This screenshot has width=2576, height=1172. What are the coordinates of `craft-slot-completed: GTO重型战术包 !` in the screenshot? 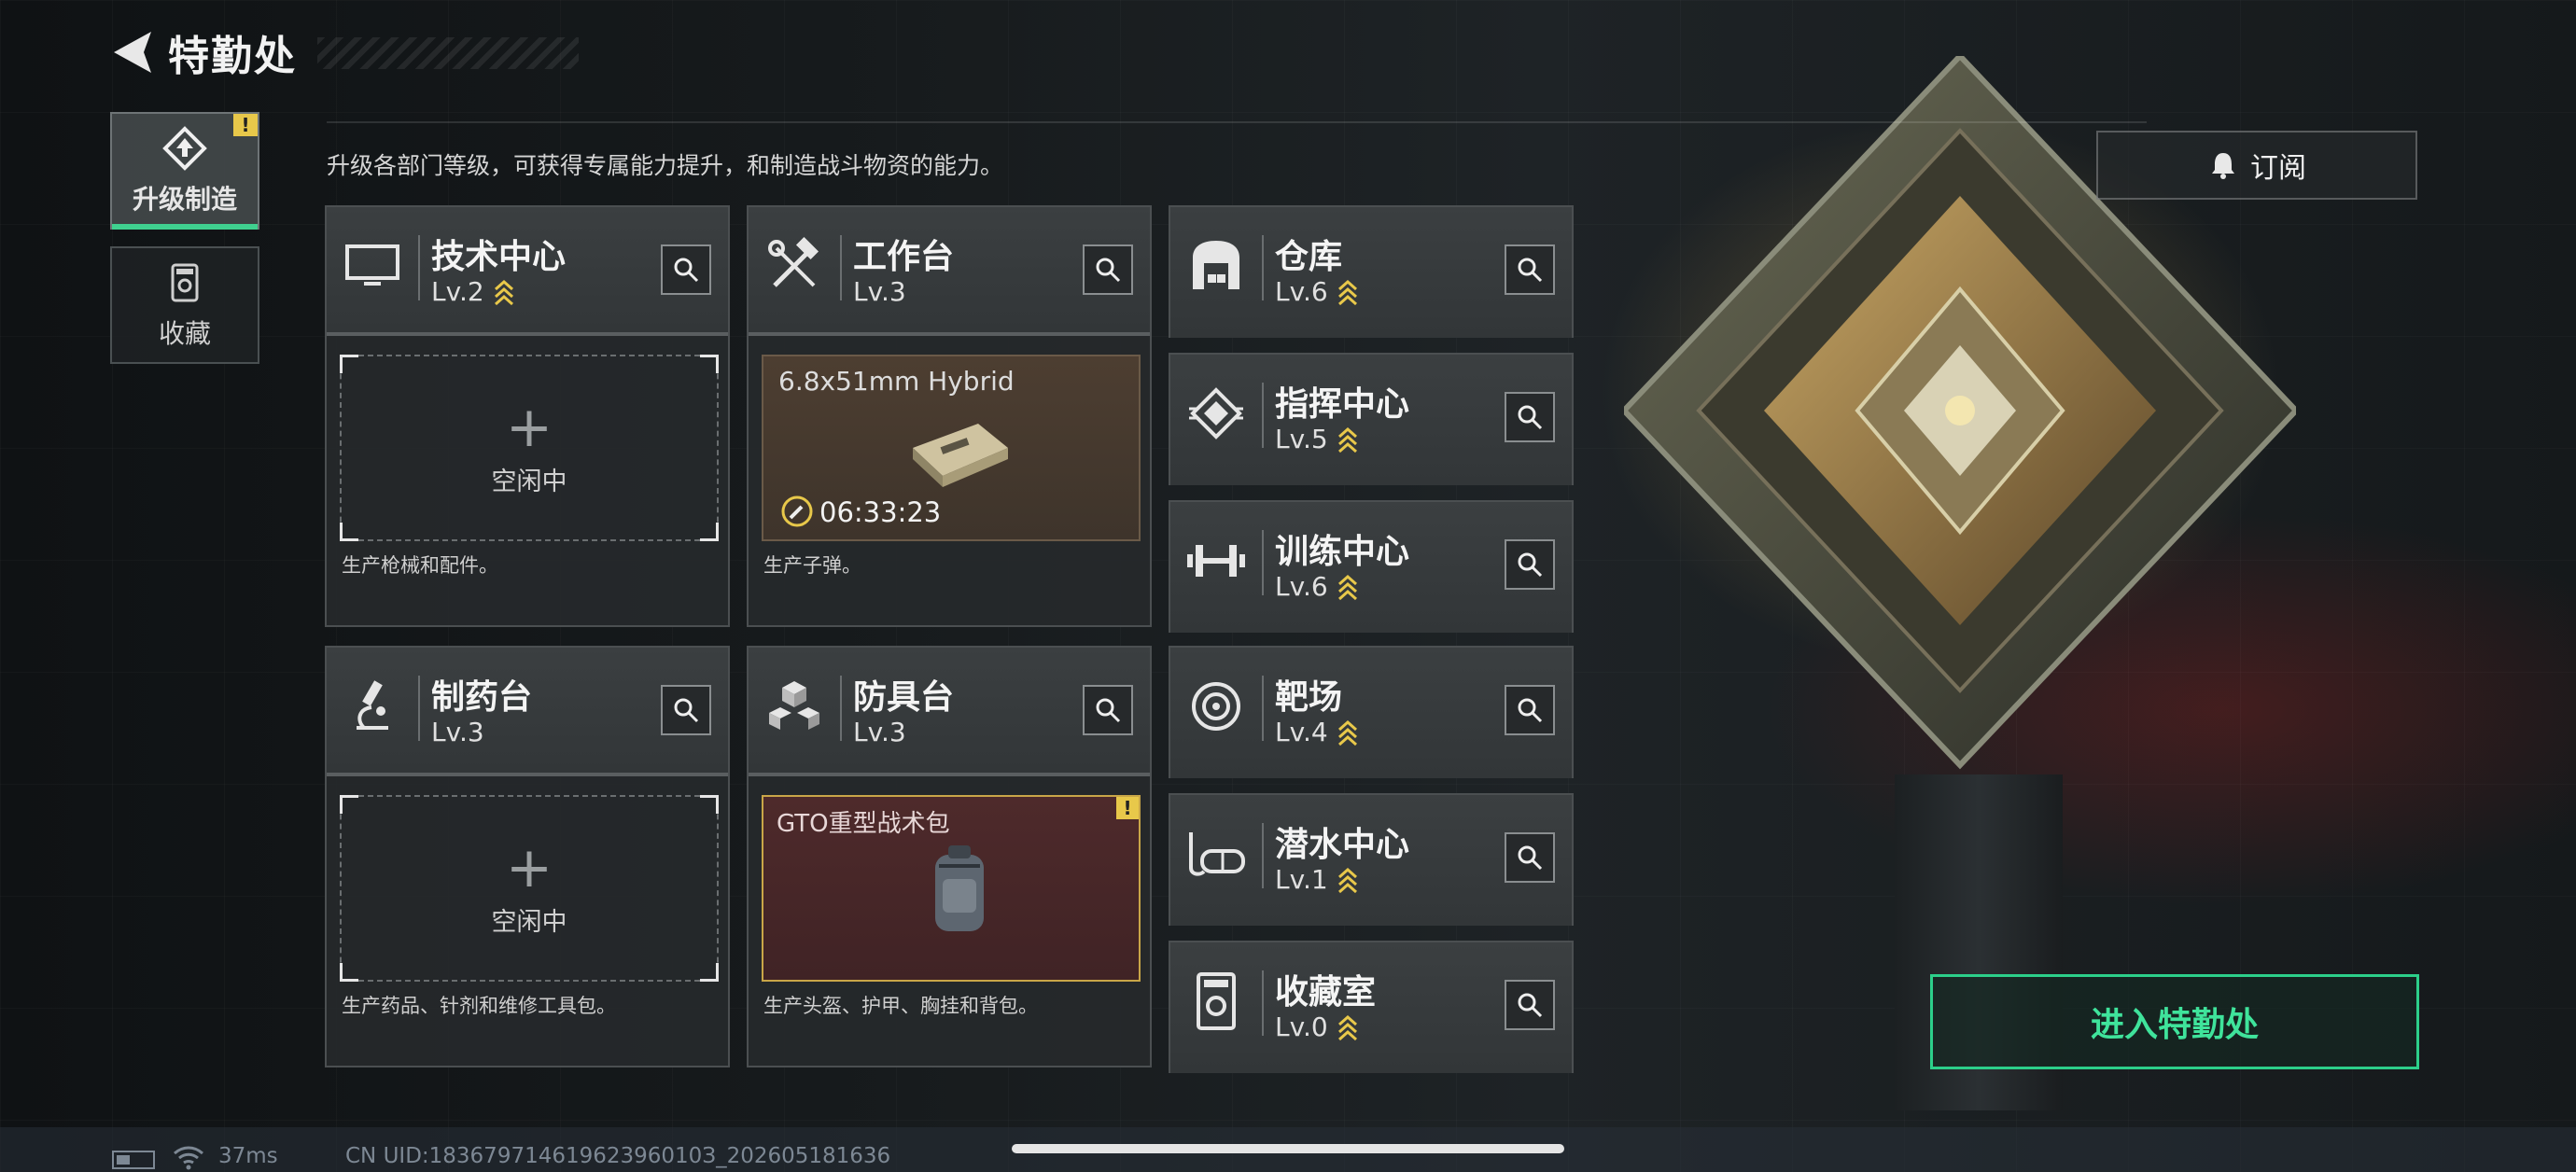 It's located at (951, 888).